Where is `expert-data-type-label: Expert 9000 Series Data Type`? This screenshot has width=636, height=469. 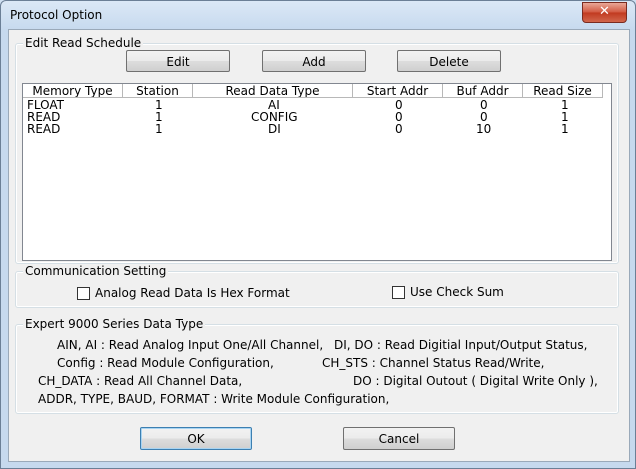
expert-data-type-label: Expert 9000 Series Data Type is located at coordinates (114, 324).